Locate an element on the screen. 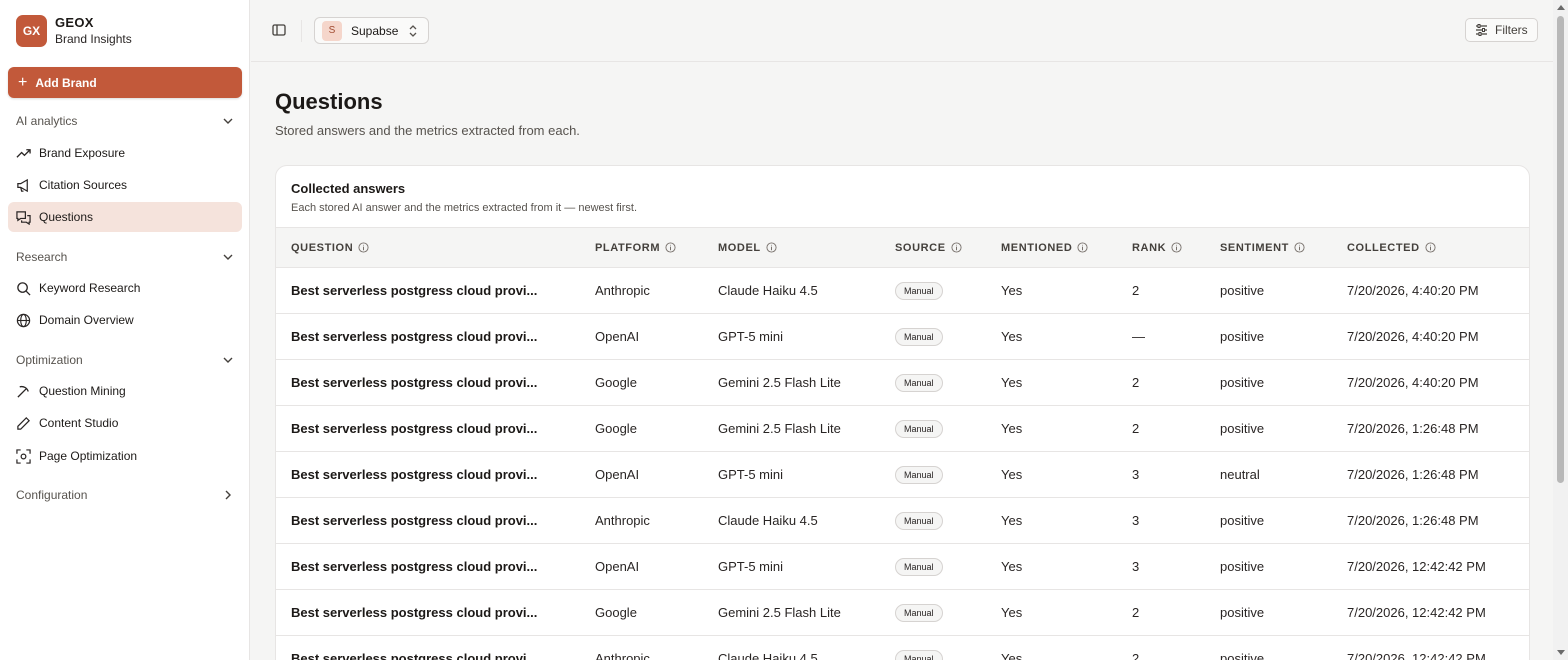 This screenshot has width=1568, height=660. add-brand-label: Add Brand is located at coordinates (66, 82).